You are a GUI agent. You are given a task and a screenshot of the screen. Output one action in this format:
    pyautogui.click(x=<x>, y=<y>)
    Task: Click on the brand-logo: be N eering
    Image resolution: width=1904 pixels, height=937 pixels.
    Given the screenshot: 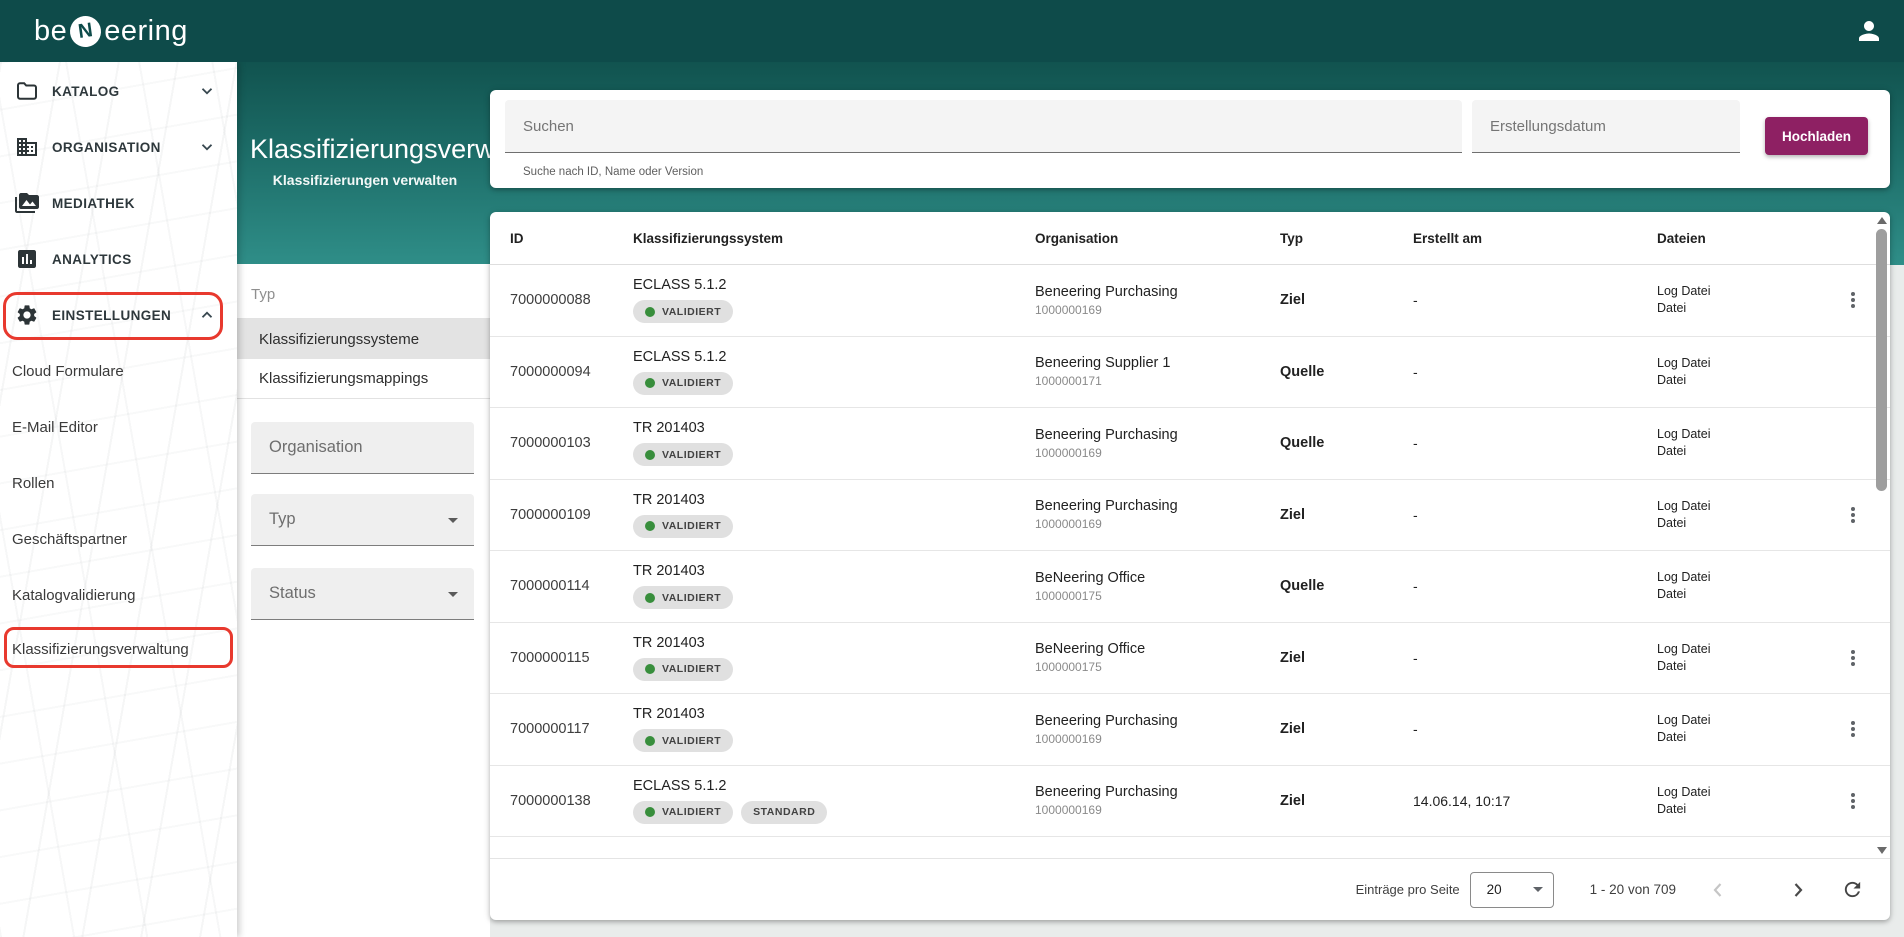 What is the action you would take?
    pyautogui.click(x=111, y=31)
    